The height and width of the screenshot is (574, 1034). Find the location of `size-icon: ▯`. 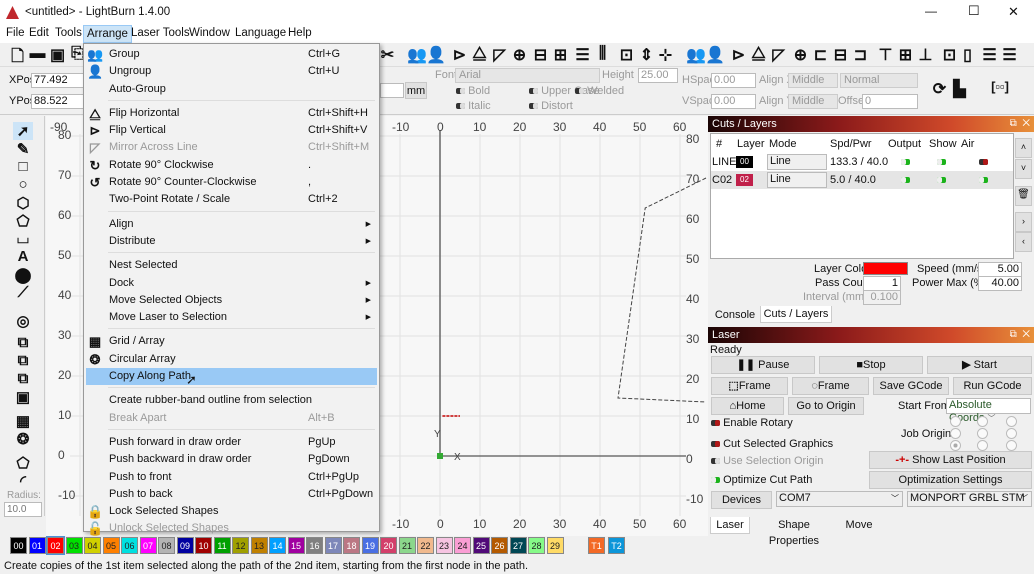

size-icon: ▯ is located at coordinates (967, 55).